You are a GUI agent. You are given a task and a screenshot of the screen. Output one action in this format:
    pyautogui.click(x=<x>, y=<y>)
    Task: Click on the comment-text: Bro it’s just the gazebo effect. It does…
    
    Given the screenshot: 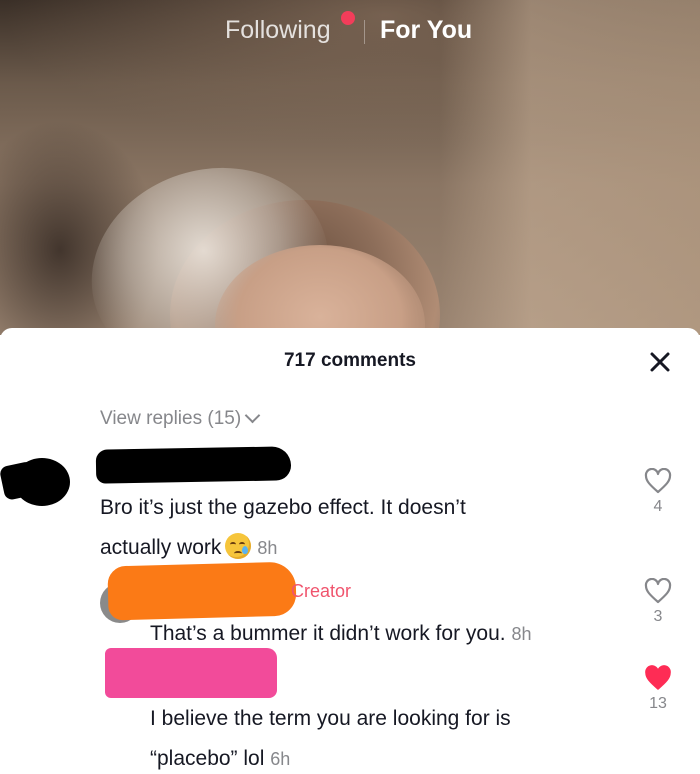 What is the action you would take?
    pyautogui.click(x=340, y=528)
    